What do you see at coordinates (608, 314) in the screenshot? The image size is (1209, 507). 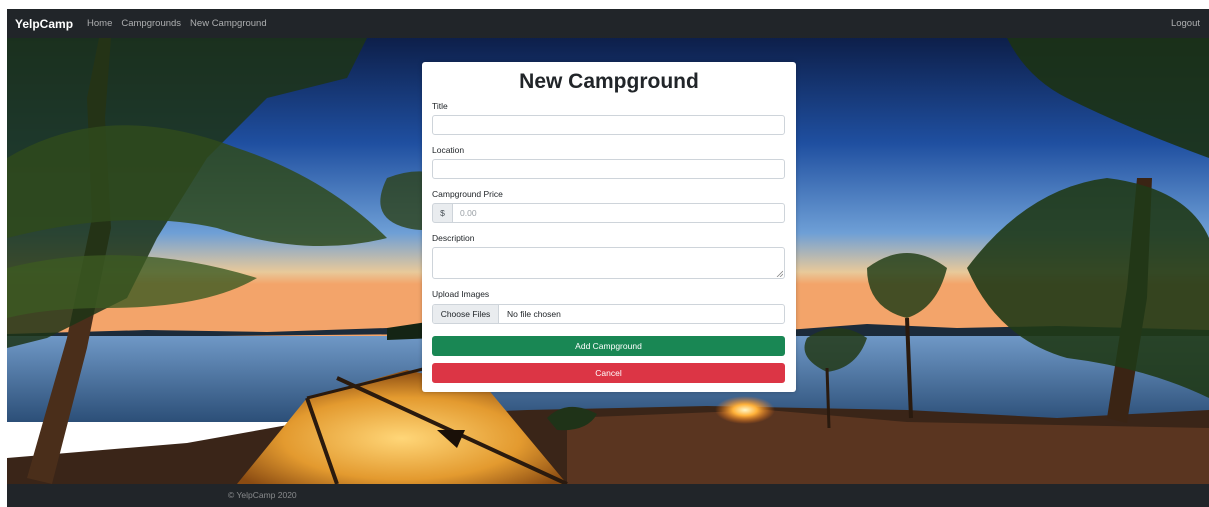 I see `file-upload-input: Choose Files No file chosen` at bounding box center [608, 314].